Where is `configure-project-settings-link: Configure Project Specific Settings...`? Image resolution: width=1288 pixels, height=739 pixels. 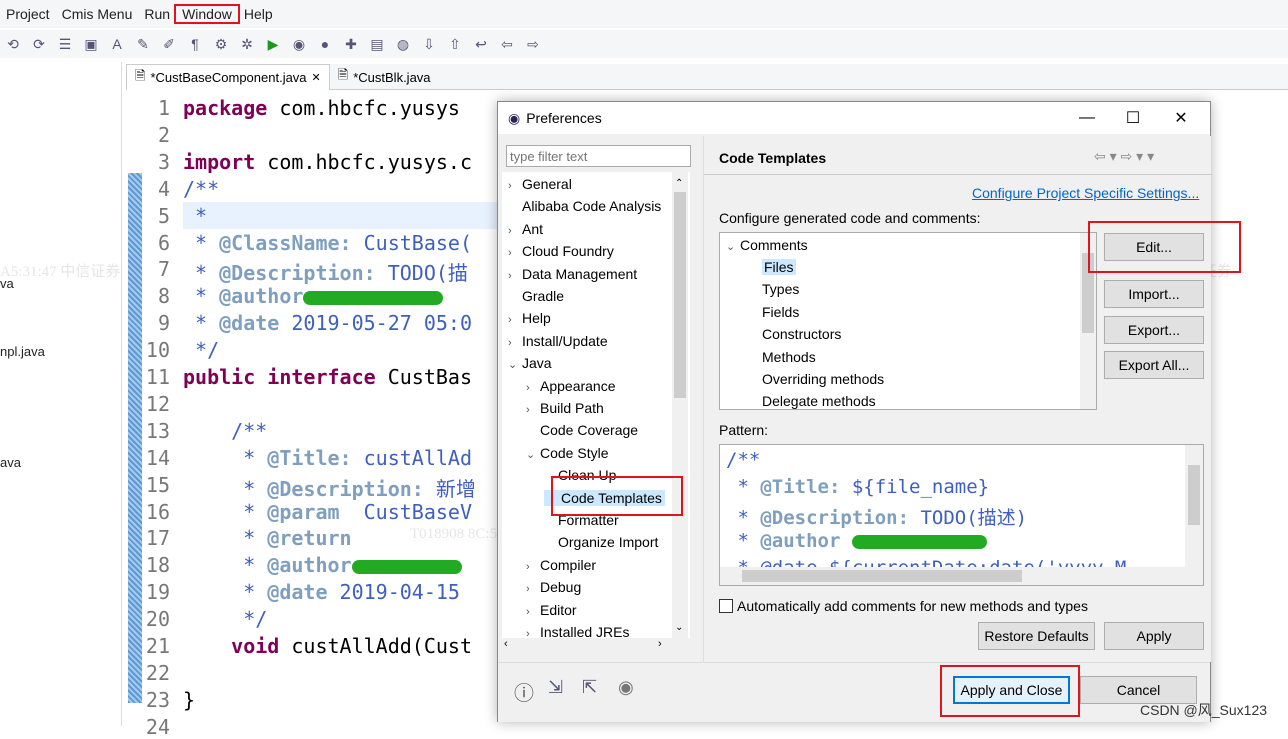
configure-project-settings-link: Configure Project Specific Settings... is located at coordinates (1085, 193).